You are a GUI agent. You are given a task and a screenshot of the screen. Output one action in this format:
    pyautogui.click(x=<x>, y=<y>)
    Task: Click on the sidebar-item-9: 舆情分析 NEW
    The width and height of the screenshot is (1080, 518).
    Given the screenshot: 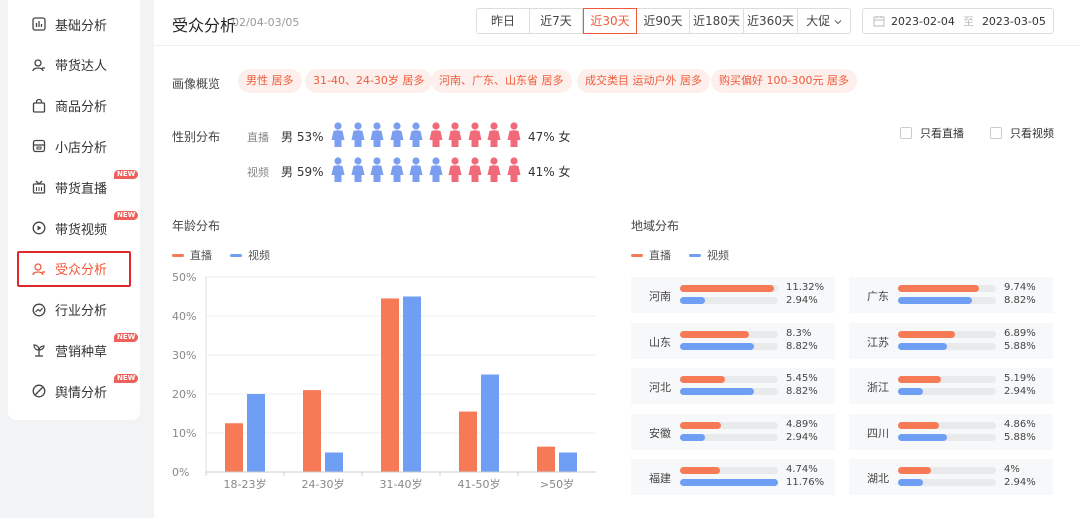 What is the action you would take?
    pyautogui.click(x=78, y=391)
    